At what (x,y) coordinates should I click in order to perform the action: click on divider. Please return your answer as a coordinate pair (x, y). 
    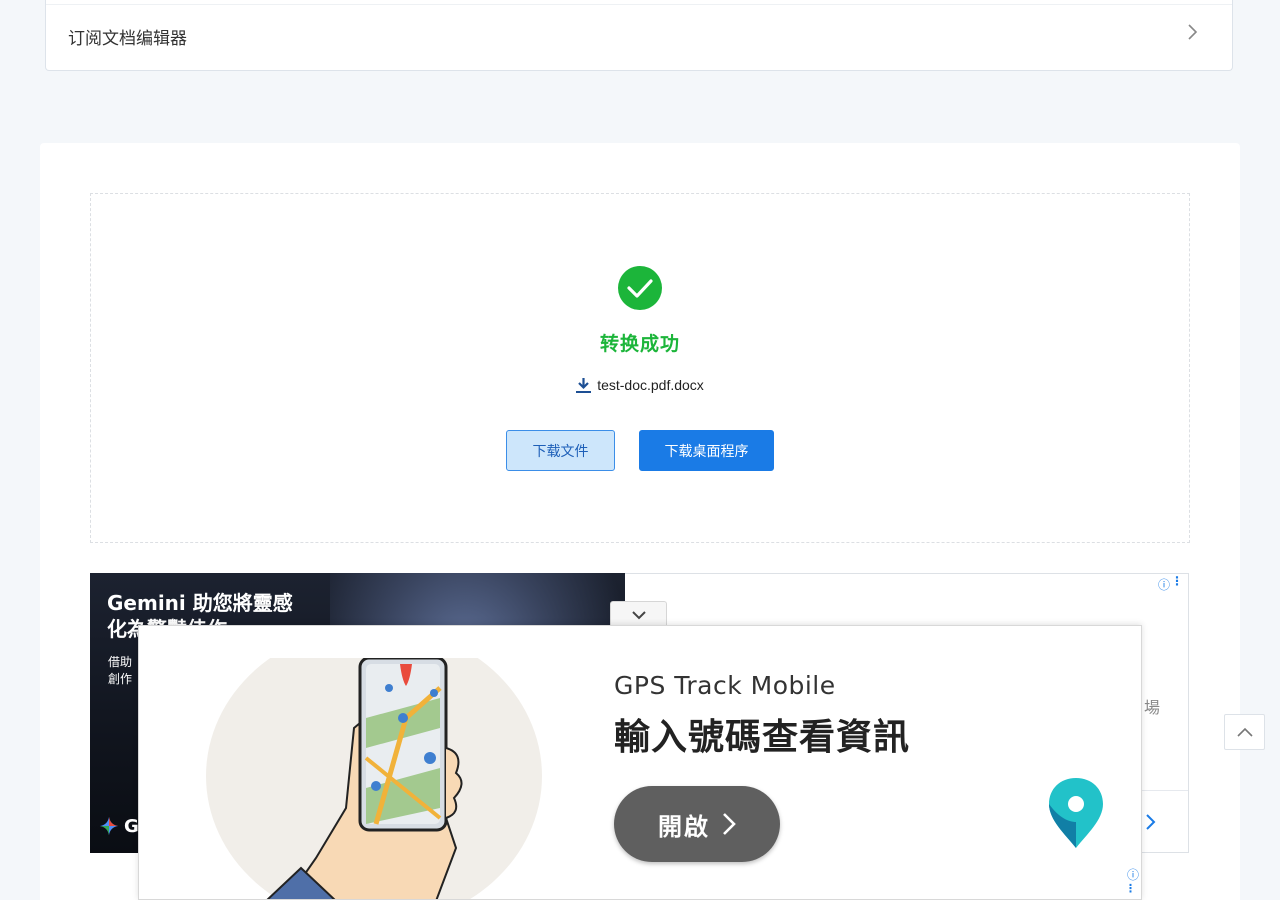
    Looking at the image, I should click on (639, 4).